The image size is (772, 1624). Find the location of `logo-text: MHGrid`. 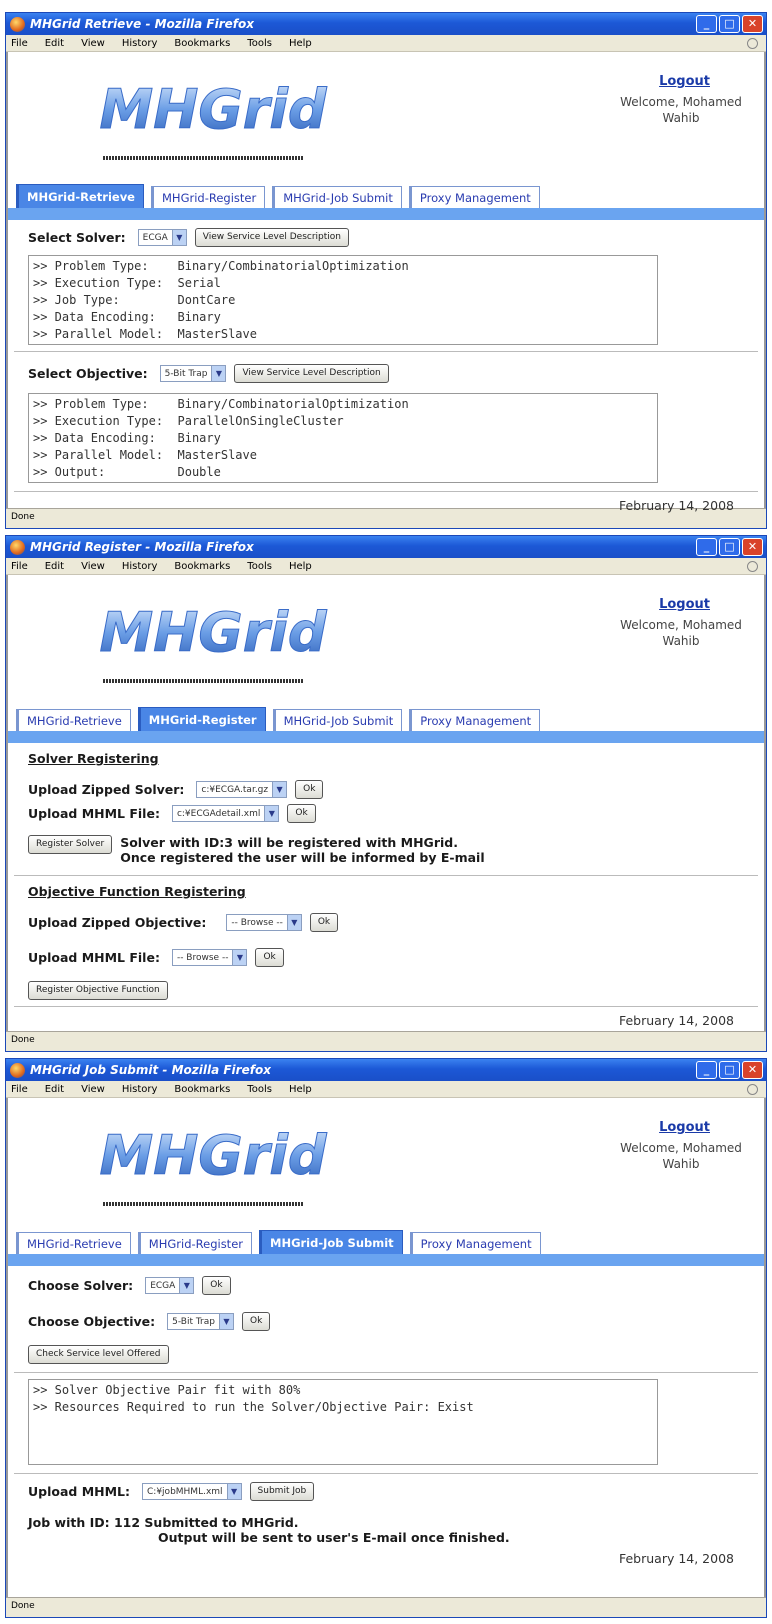

logo-text: MHGrid is located at coordinates (213, 1155).